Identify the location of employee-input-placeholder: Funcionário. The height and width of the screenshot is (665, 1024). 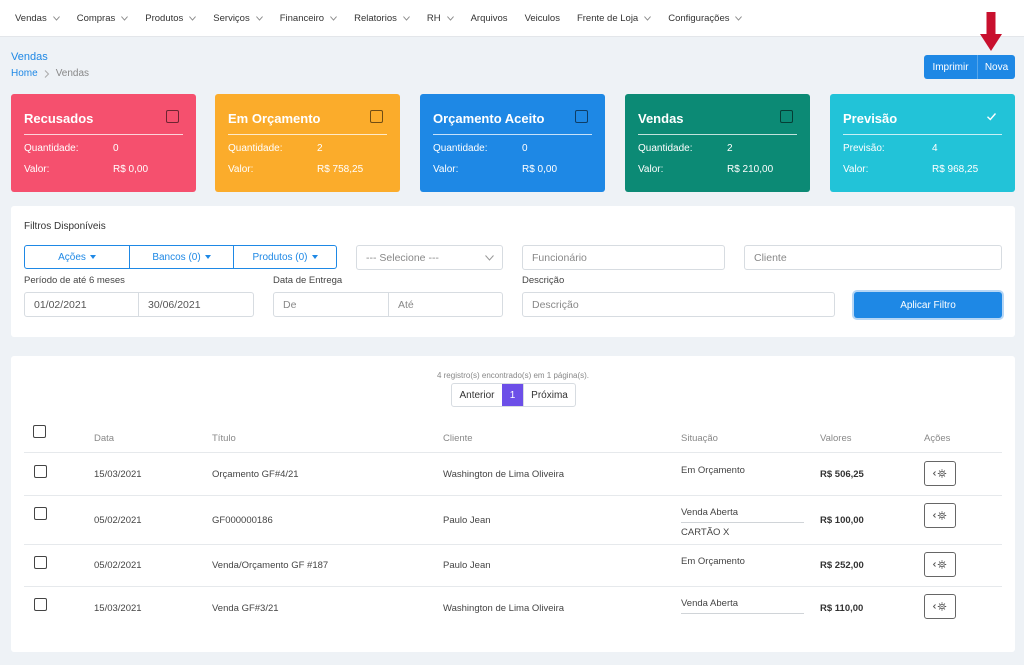
(559, 257).